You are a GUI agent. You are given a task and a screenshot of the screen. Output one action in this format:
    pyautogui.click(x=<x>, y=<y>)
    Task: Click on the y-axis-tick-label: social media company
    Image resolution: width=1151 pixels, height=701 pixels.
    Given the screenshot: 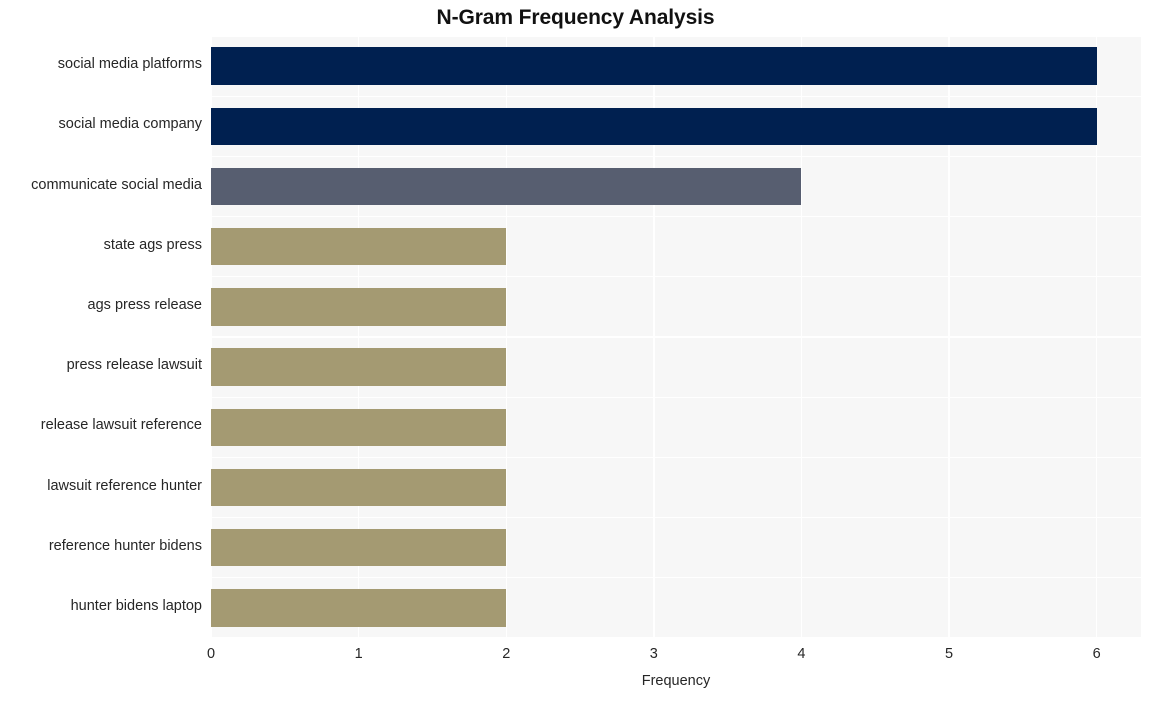 What is the action you would take?
    pyautogui.click(x=130, y=124)
    